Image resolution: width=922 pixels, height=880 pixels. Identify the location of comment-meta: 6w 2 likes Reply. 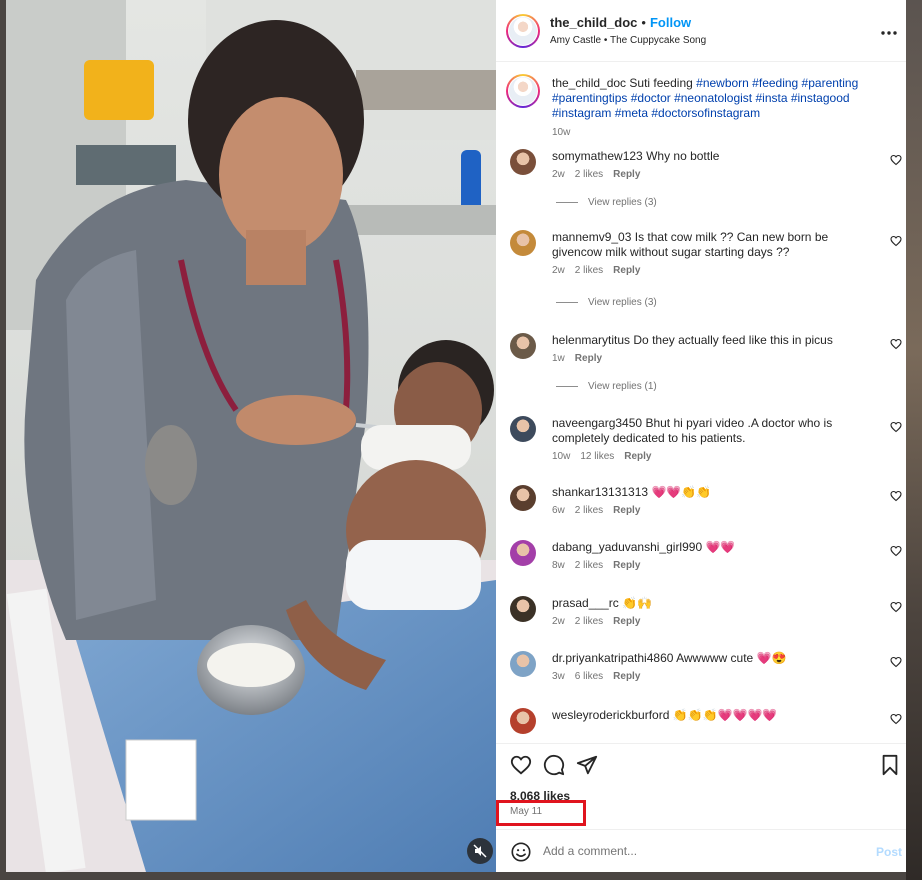
(601, 510).